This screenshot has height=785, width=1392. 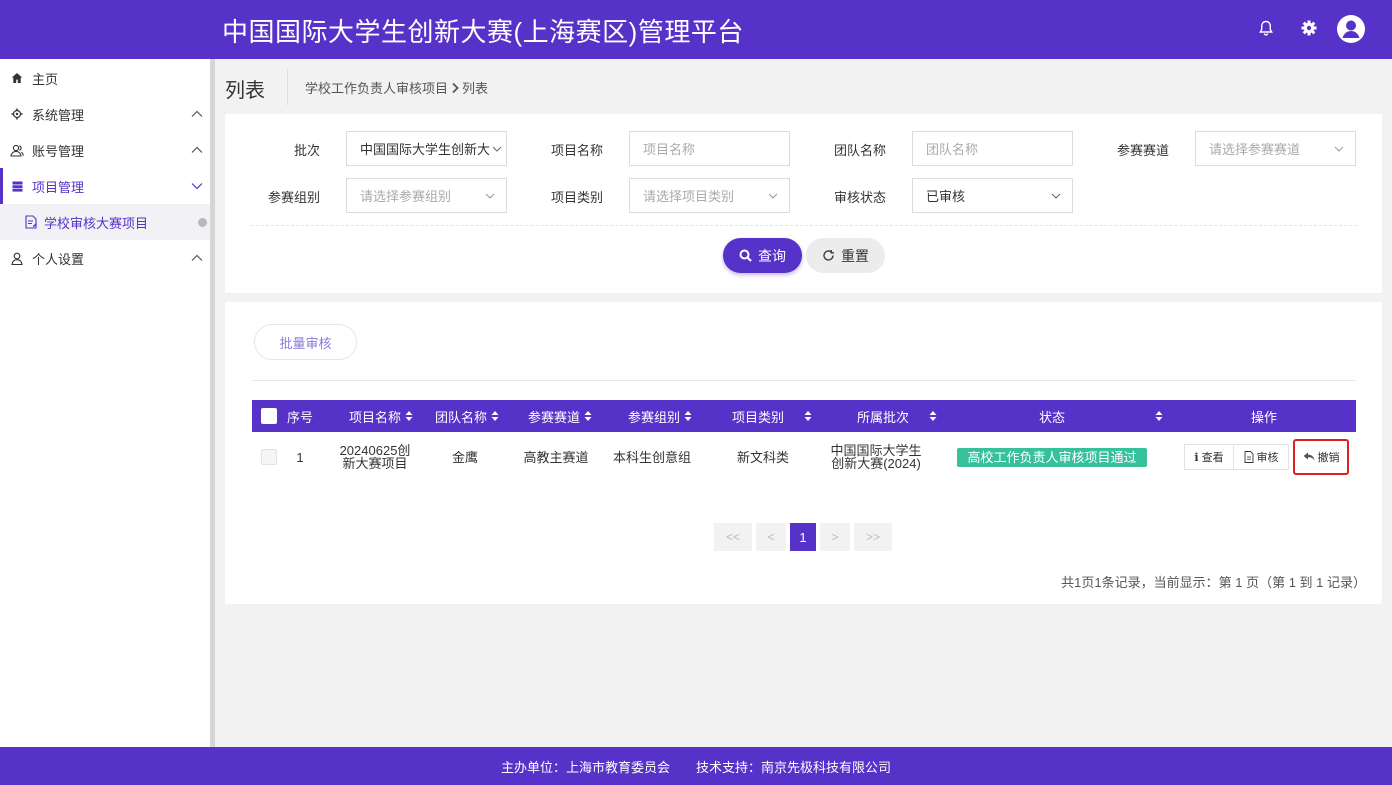 I want to click on pagination-summary: 共1页1条记录，当前显示：第 1 页（第 1 到 1 记录）, so click(x=1213, y=582).